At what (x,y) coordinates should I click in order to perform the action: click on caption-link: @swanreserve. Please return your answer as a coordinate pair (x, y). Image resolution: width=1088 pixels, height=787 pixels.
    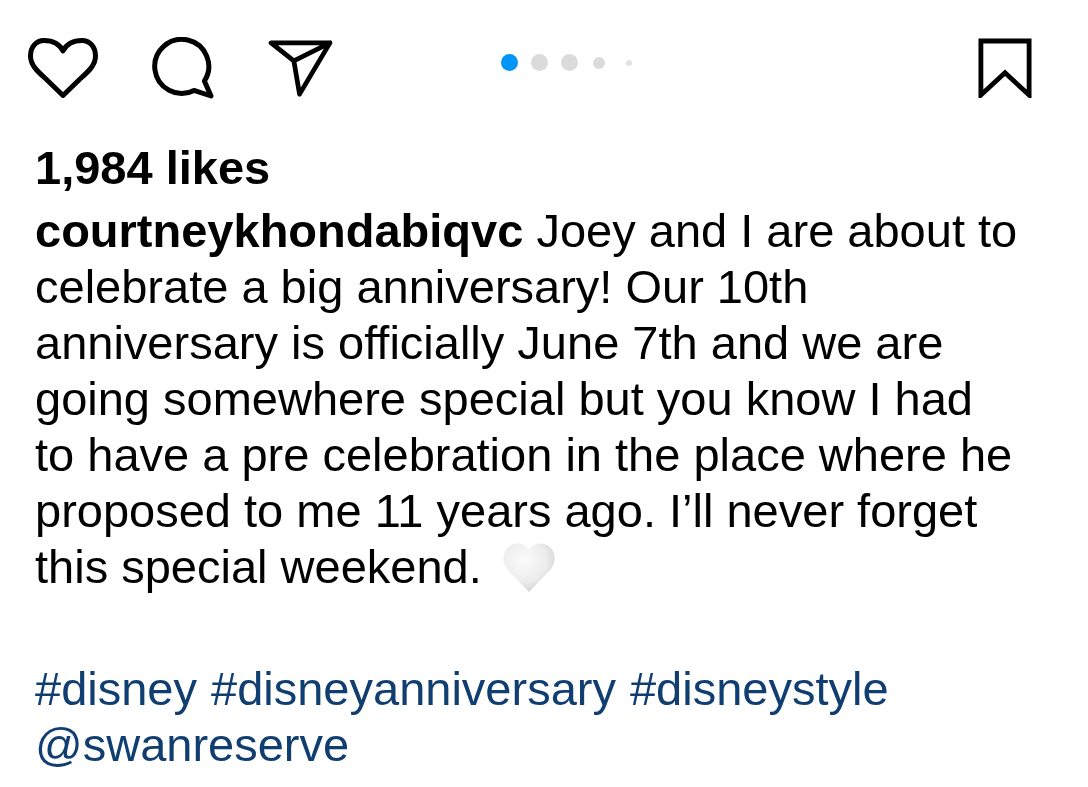
    Looking at the image, I should click on (192, 745).